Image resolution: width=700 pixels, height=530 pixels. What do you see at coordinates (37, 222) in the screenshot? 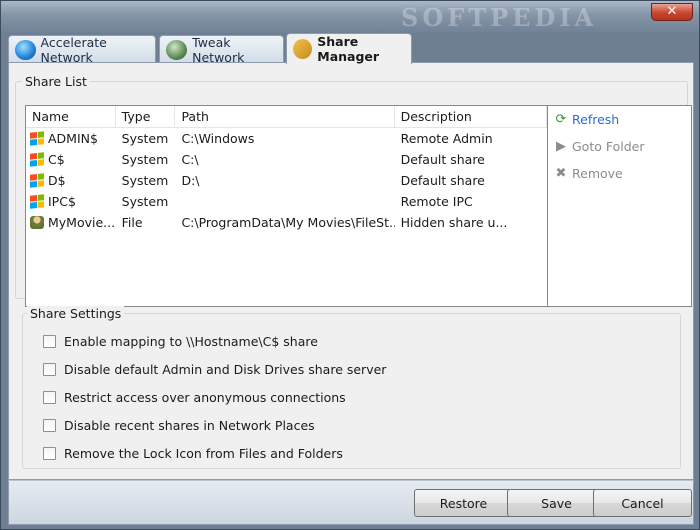
I see `user-share-icon` at bounding box center [37, 222].